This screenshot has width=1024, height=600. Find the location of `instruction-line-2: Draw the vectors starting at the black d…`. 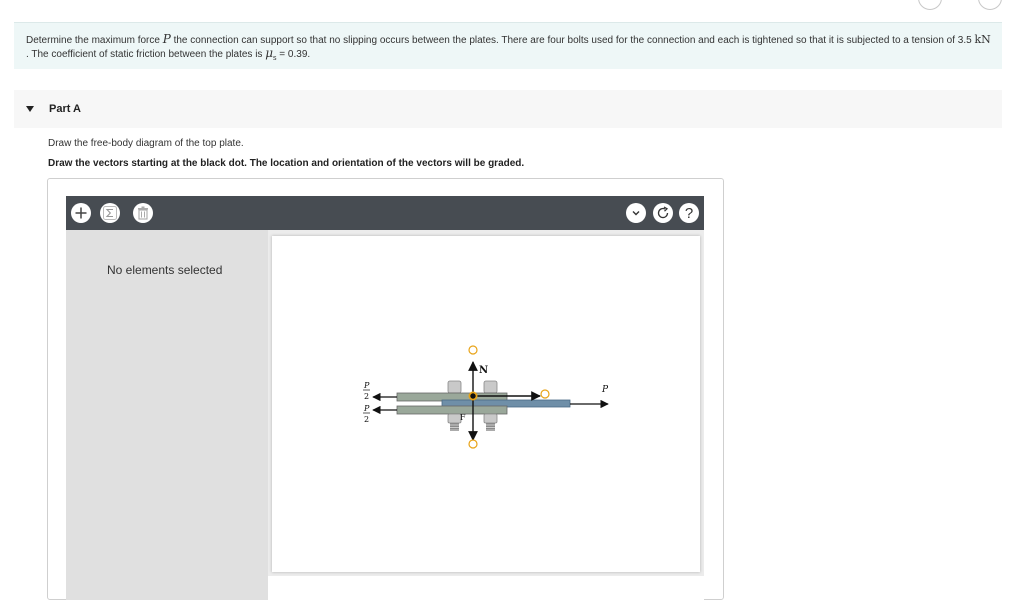

instruction-line-2: Draw the vectors starting at the black d… is located at coordinates (286, 163).